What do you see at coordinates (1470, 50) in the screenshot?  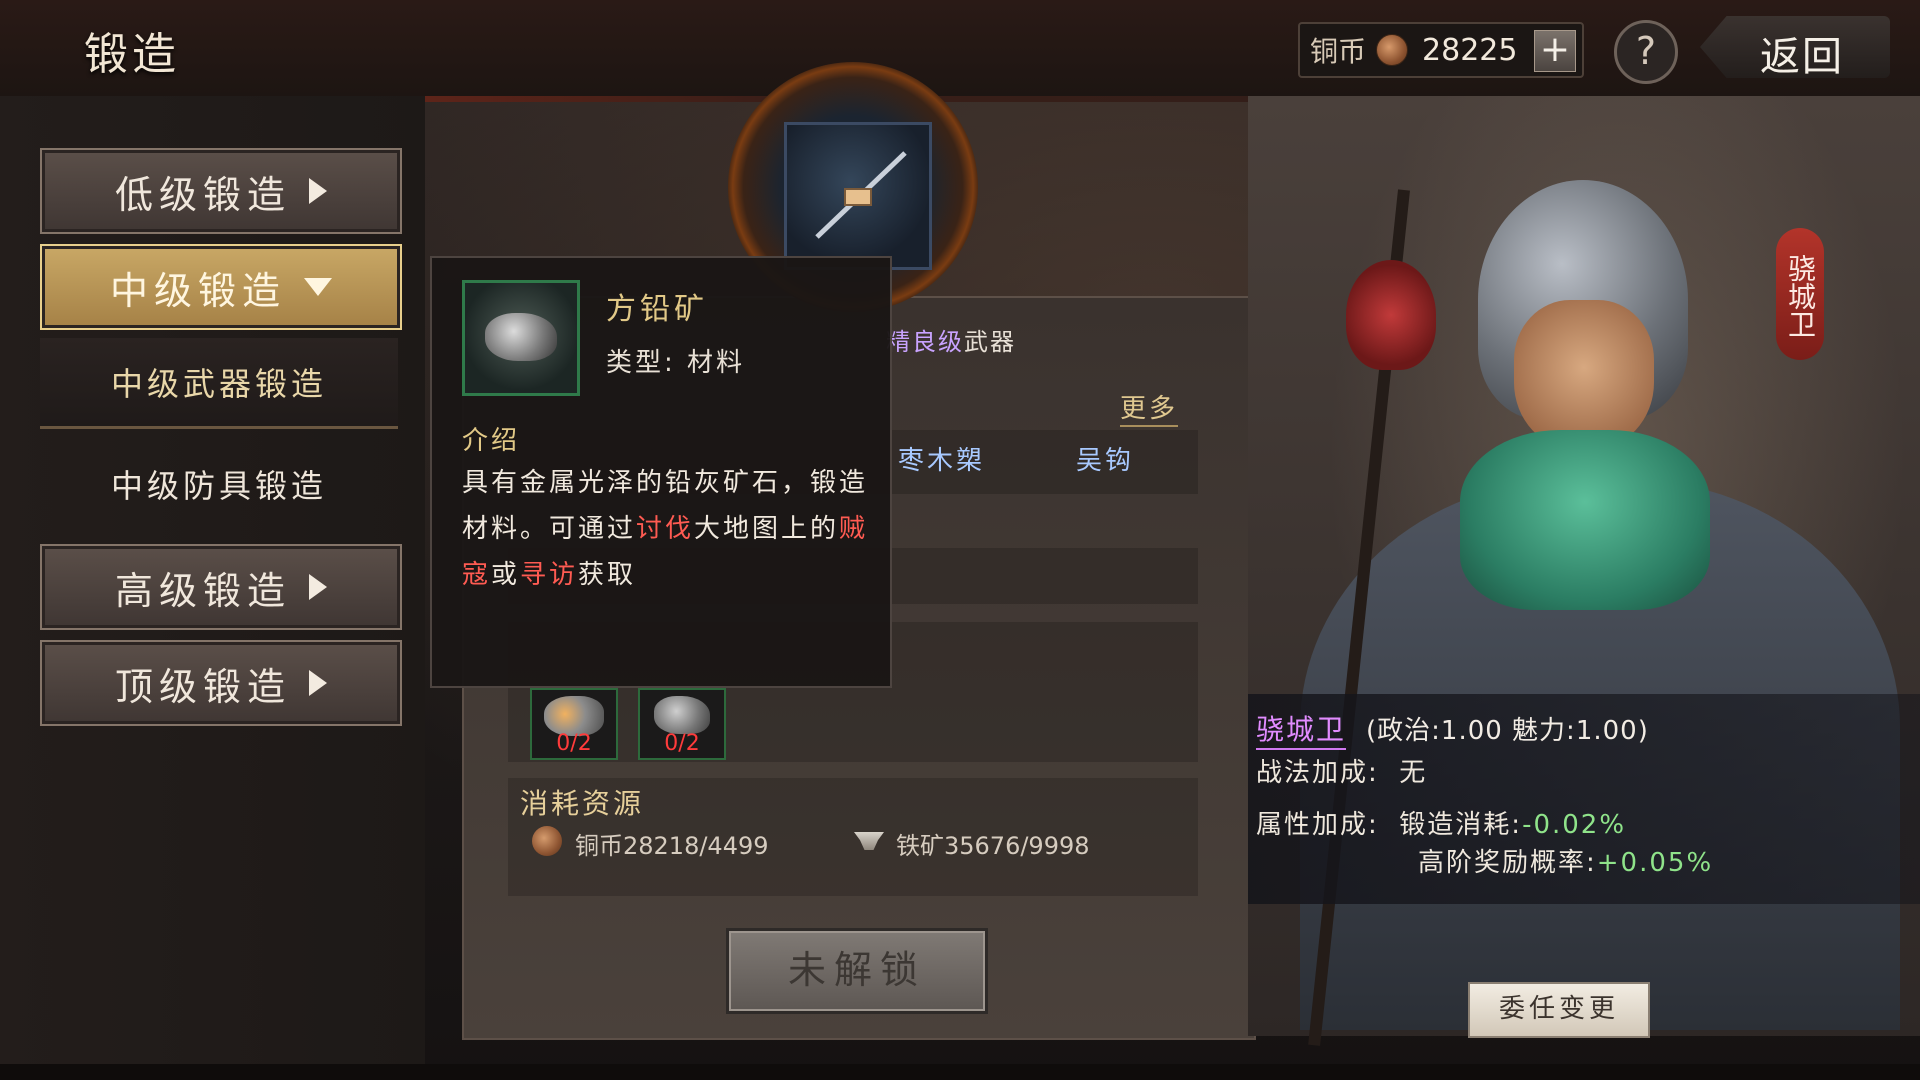 I see `currency-value: 28225` at bounding box center [1470, 50].